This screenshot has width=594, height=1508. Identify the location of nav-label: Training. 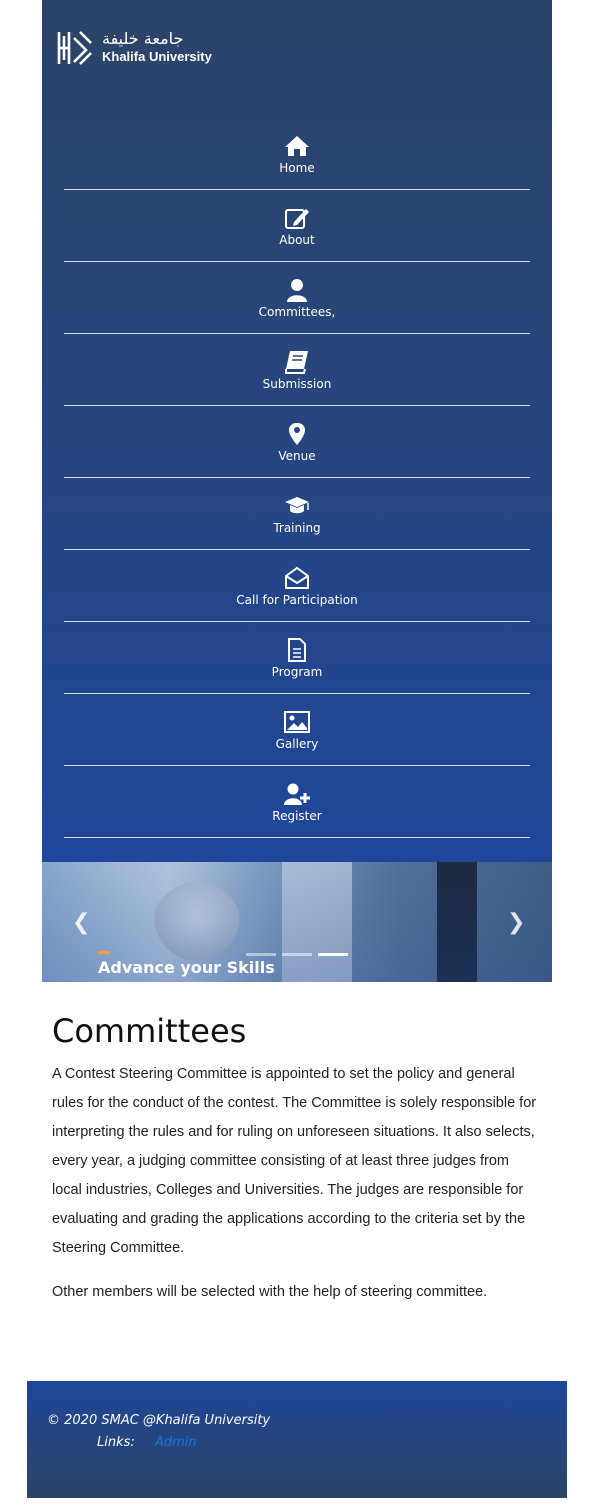
(297, 528).